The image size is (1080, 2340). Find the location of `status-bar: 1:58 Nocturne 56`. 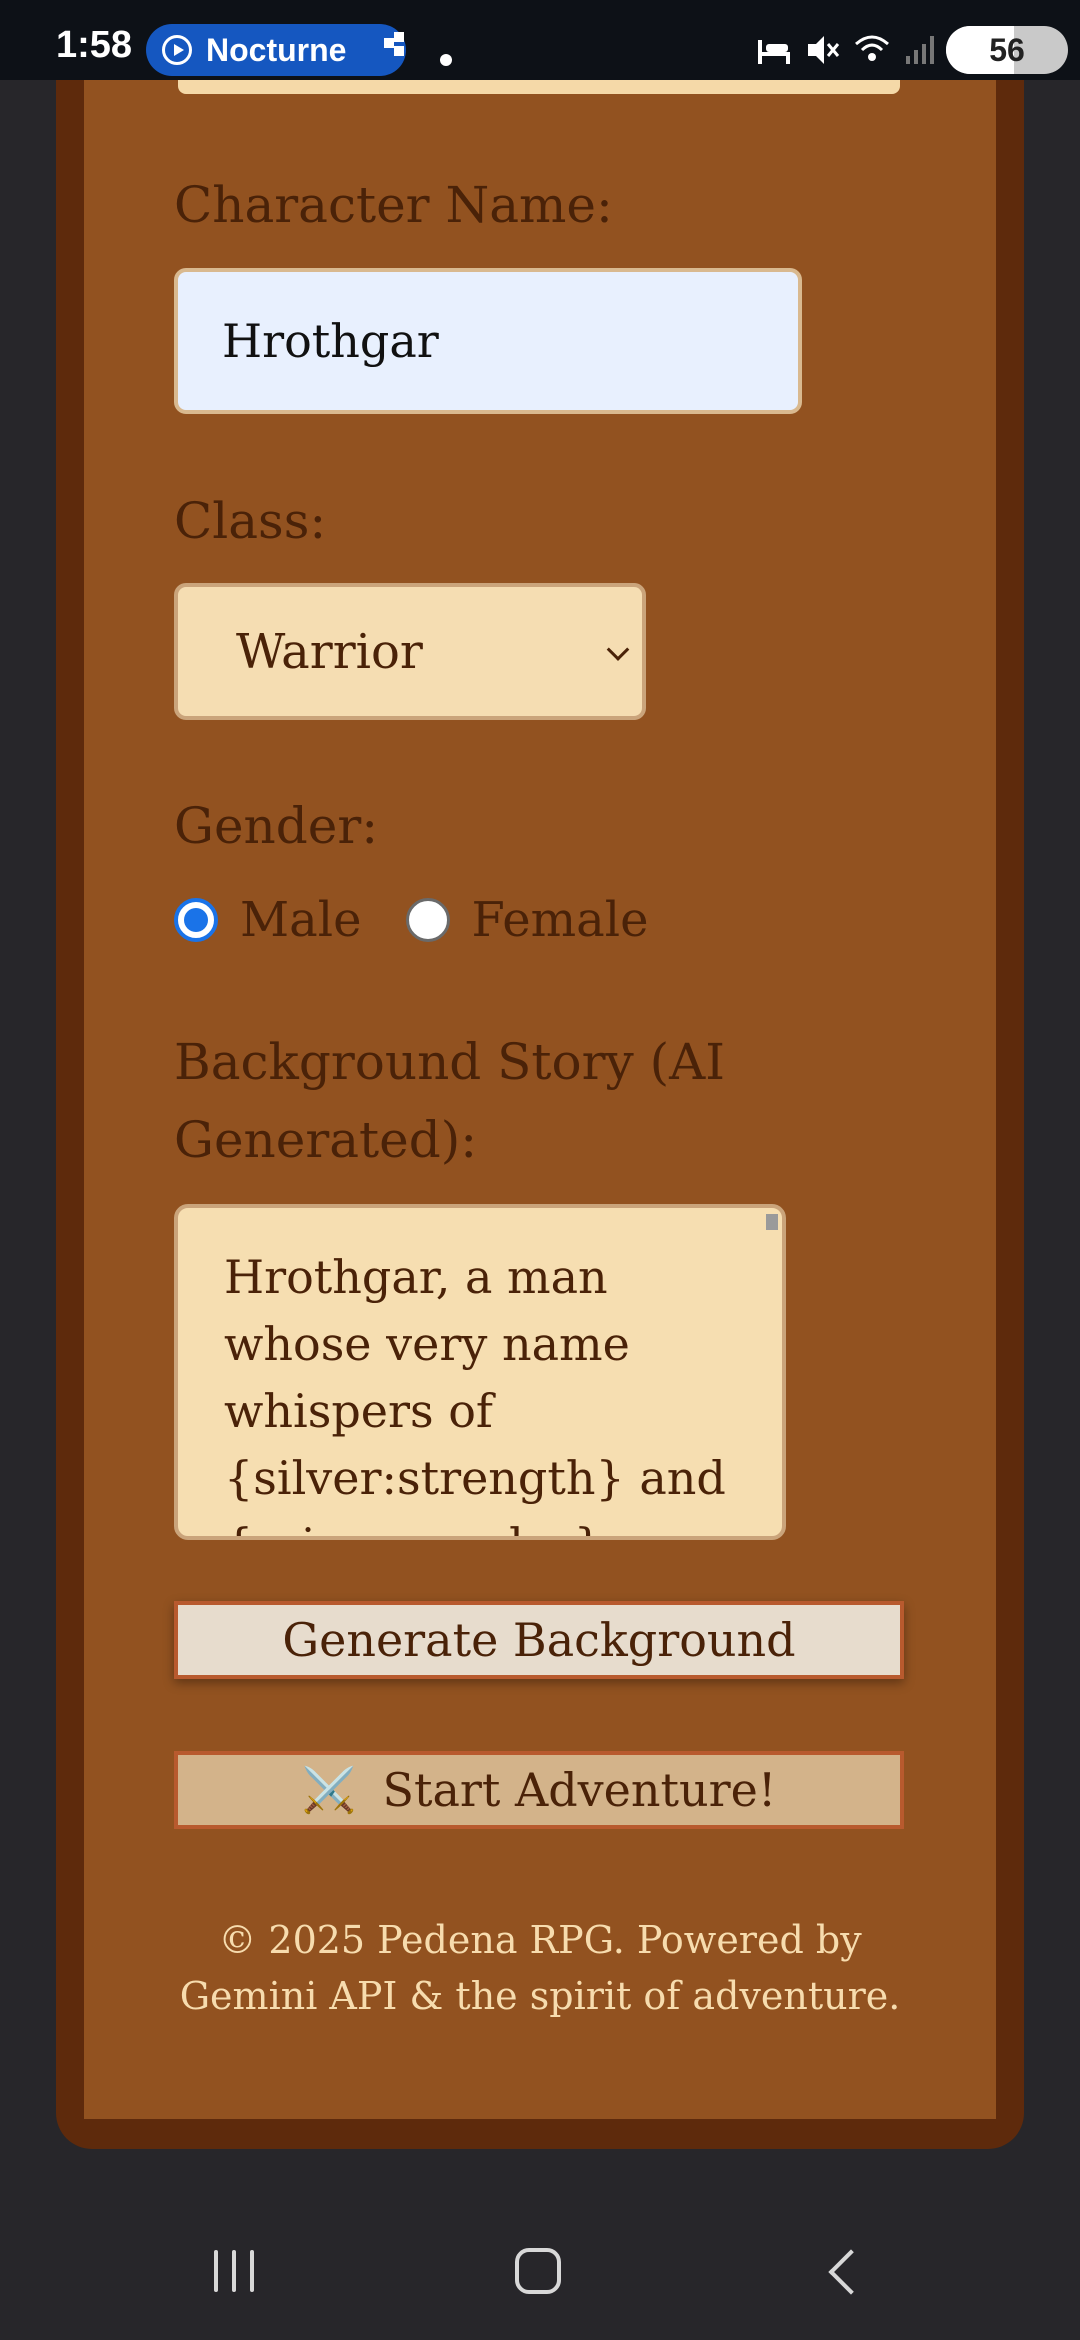

status-bar: 1:58 Nocturne 56 is located at coordinates (540, 40).